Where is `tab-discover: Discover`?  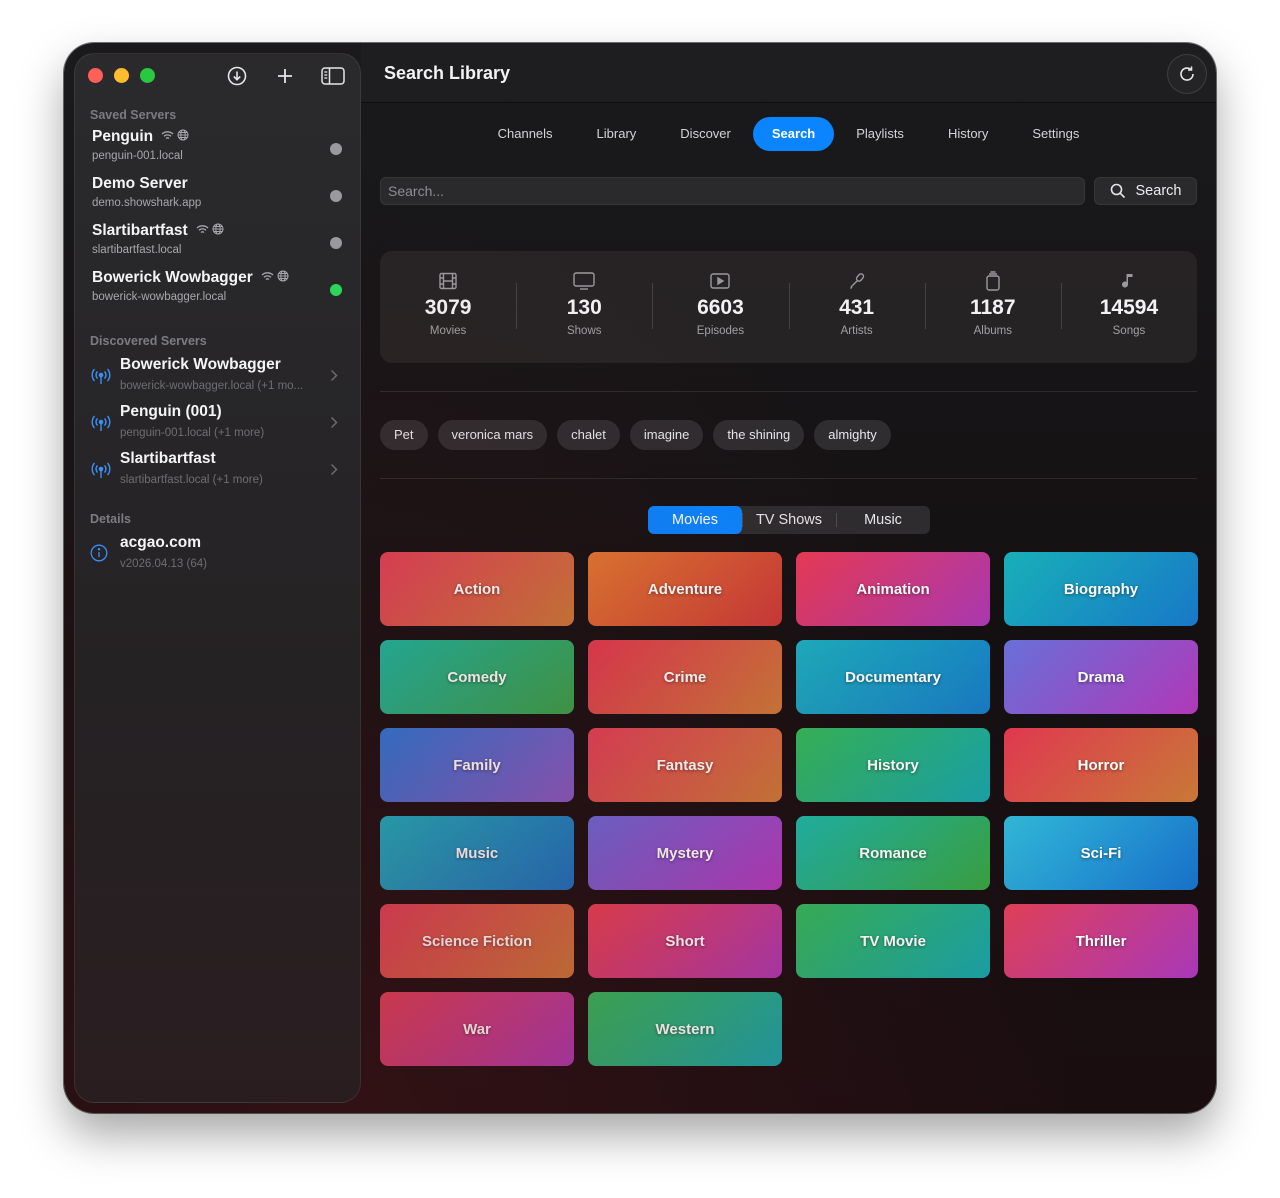 tab-discover: Discover is located at coordinates (705, 134).